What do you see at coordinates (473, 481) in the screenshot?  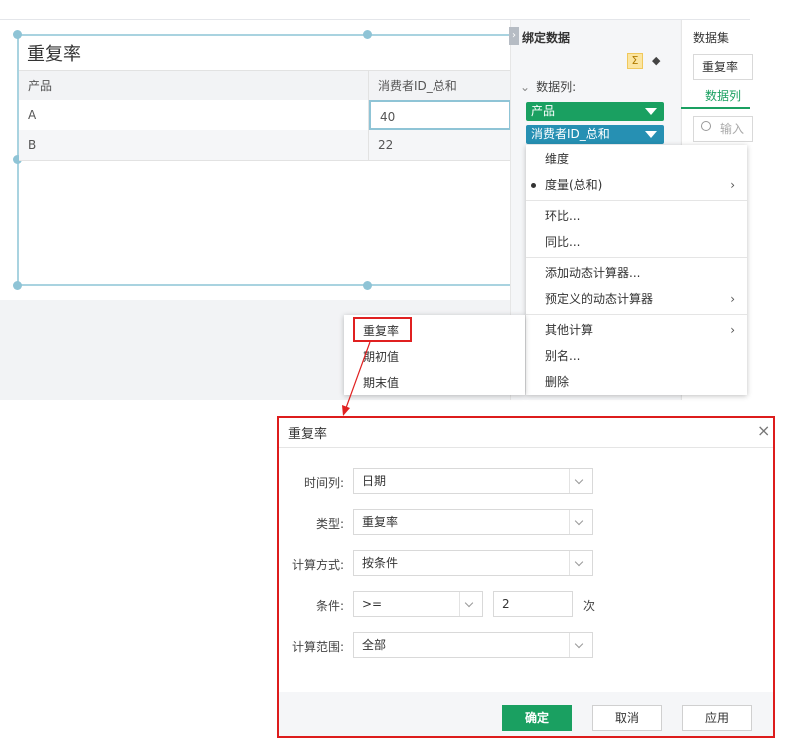 I see `time-column-select: 日期` at bounding box center [473, 481].